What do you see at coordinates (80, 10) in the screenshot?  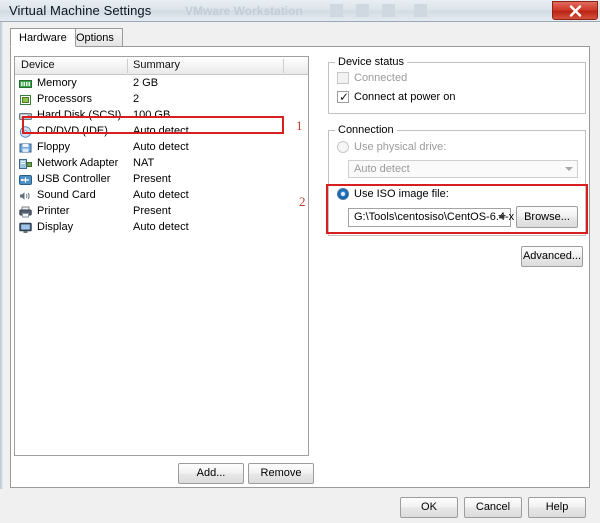 I see `window-title: Virtual Machine Settings` at bounding box center [80, 10].